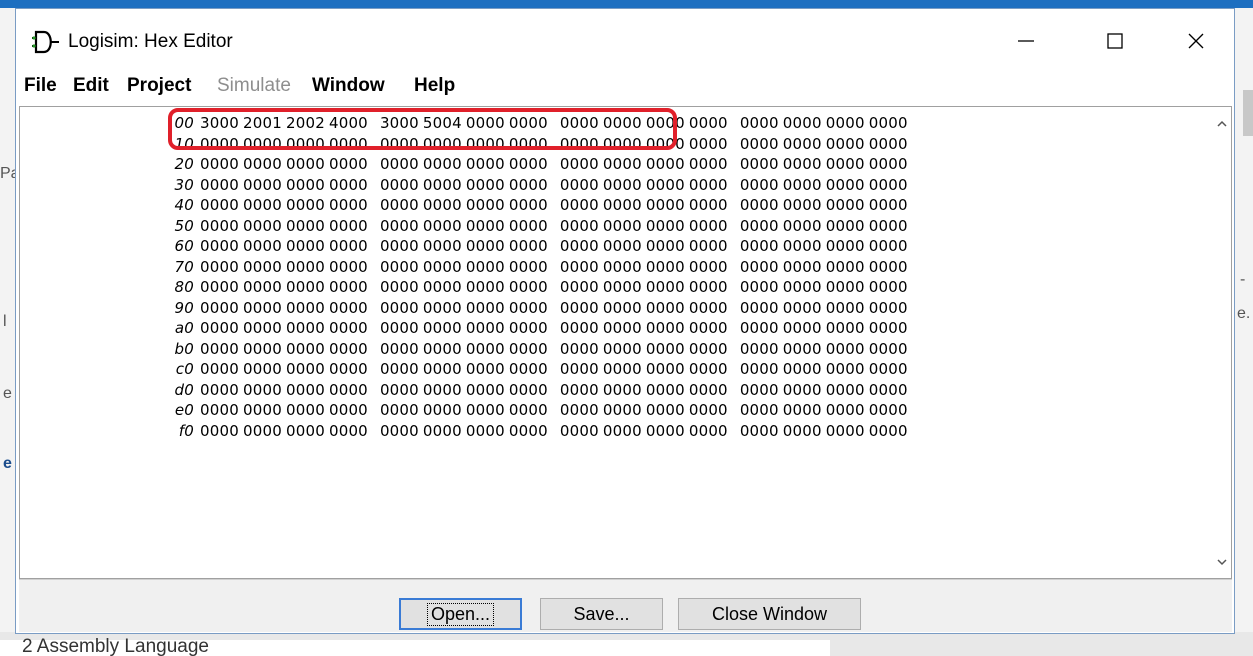 The image size is (1253, 656). I want to click on maximize-button, so click(1115, 41).